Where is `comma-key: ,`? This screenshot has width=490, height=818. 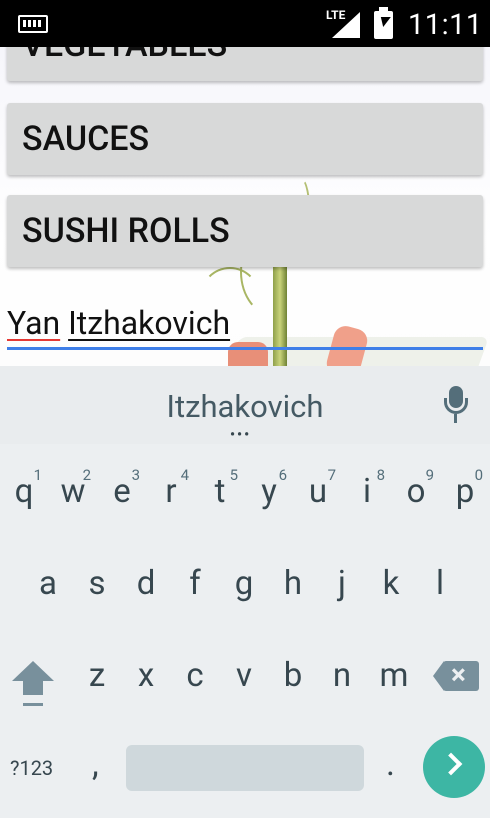 comma-key: , is located at coordinates (95, 764).